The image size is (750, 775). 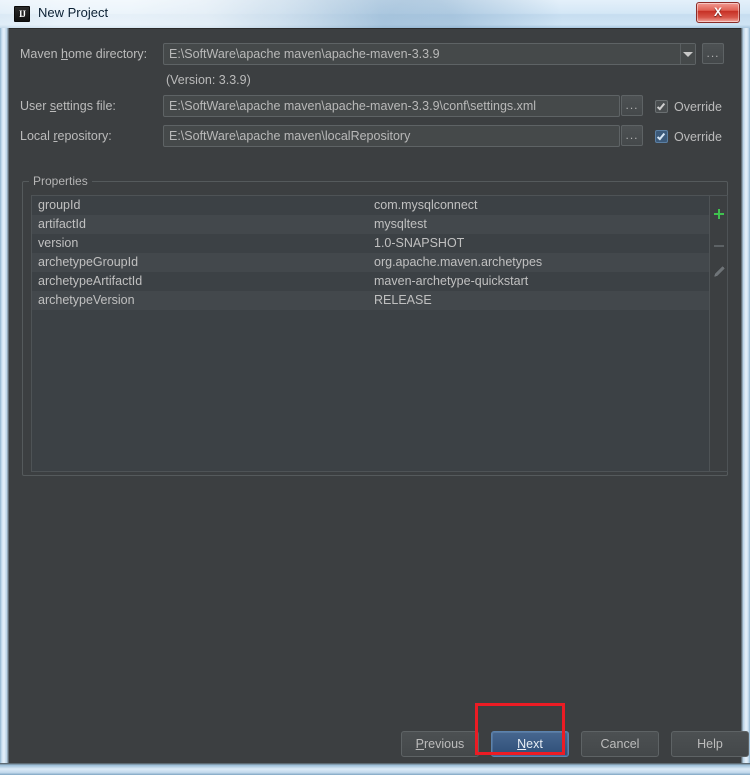 What do you see at coordinates (62, 224) in the screenshot?
I see `property-key: artifactId` at bounding box center [62, 224].